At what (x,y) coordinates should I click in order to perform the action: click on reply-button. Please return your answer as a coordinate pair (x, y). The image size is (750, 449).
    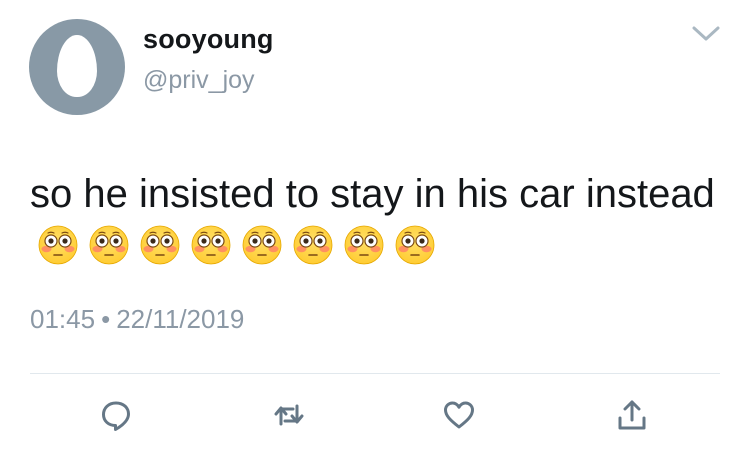
    Looking at the image, I should click on (116, 415).